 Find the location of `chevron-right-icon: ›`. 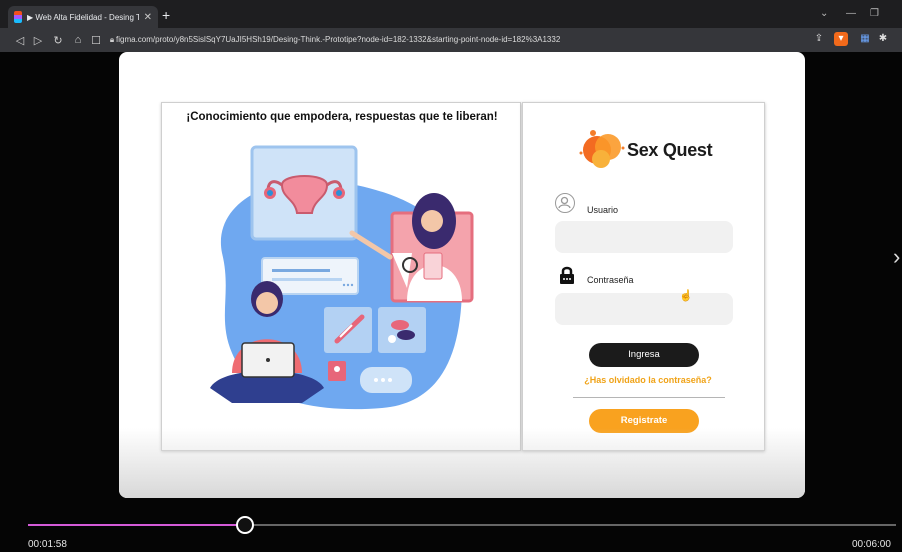

chevron-right-icon: › is located at coordinates (896, 257).